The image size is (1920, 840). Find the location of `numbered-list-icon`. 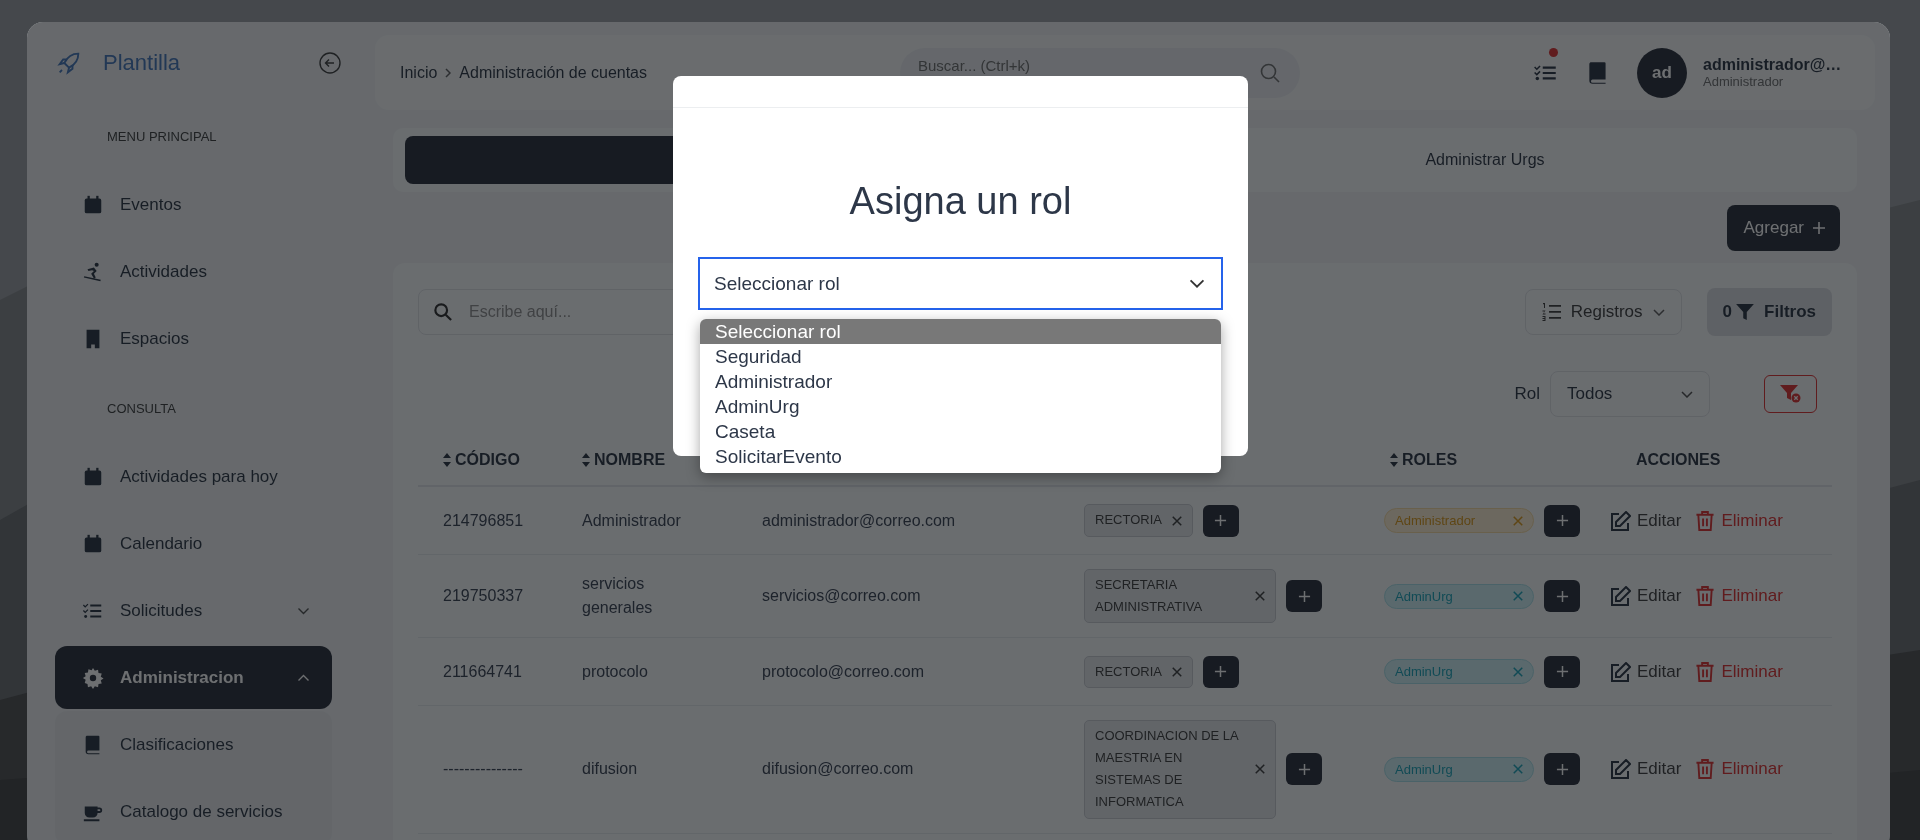

numbered-list-icon is located at coordinates (1551, 312).